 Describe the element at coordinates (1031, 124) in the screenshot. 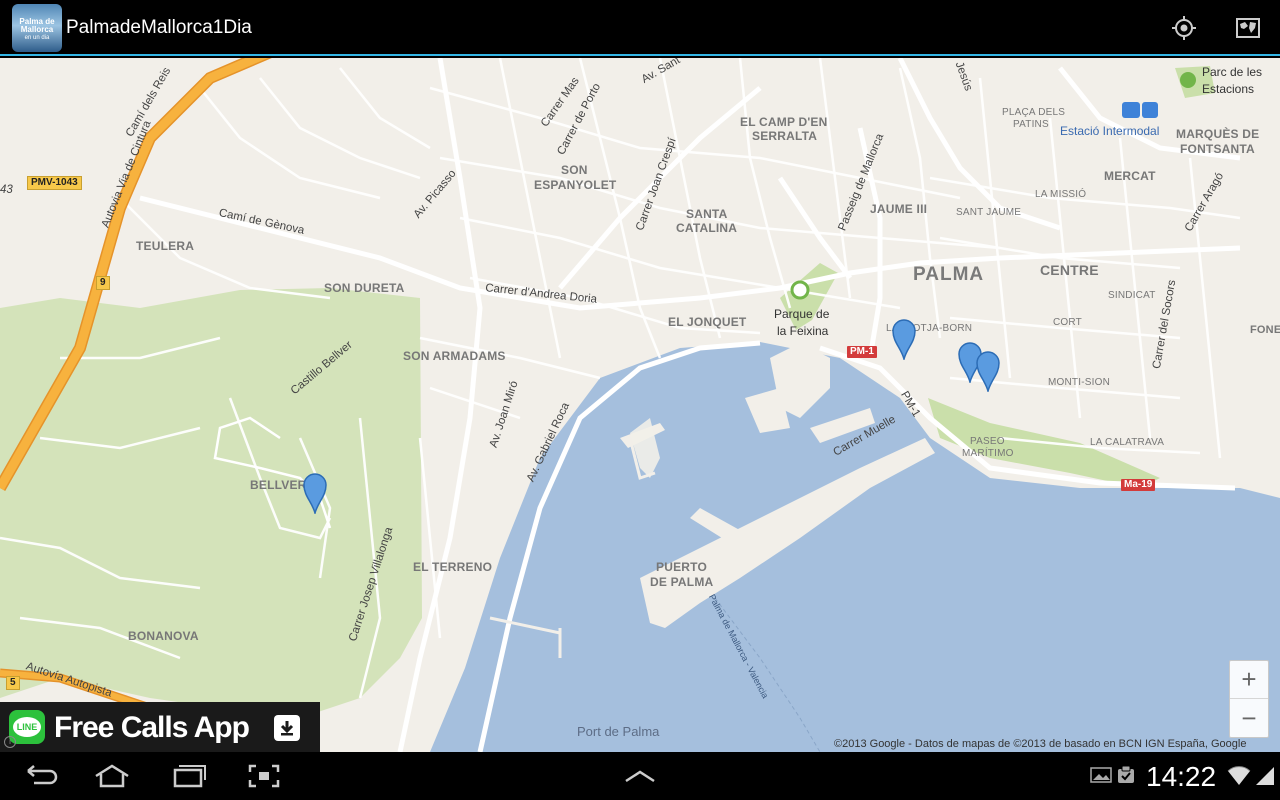

I see `map-label: PATINS` at that location.